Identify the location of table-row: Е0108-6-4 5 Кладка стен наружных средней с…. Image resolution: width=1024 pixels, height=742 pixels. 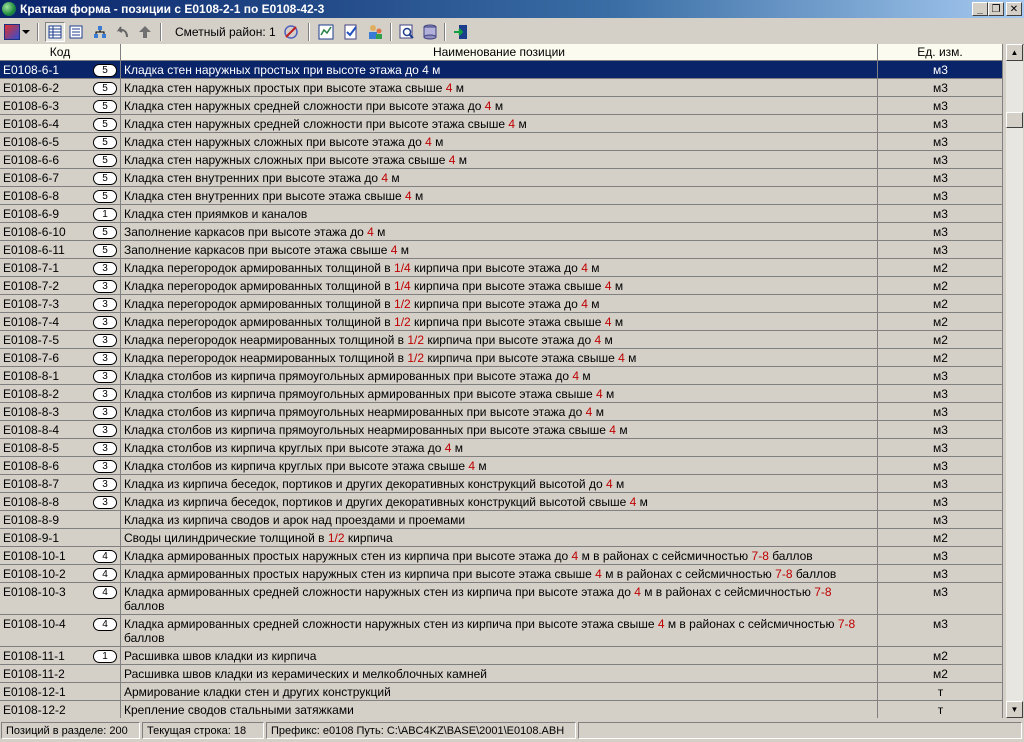
(501, 124).